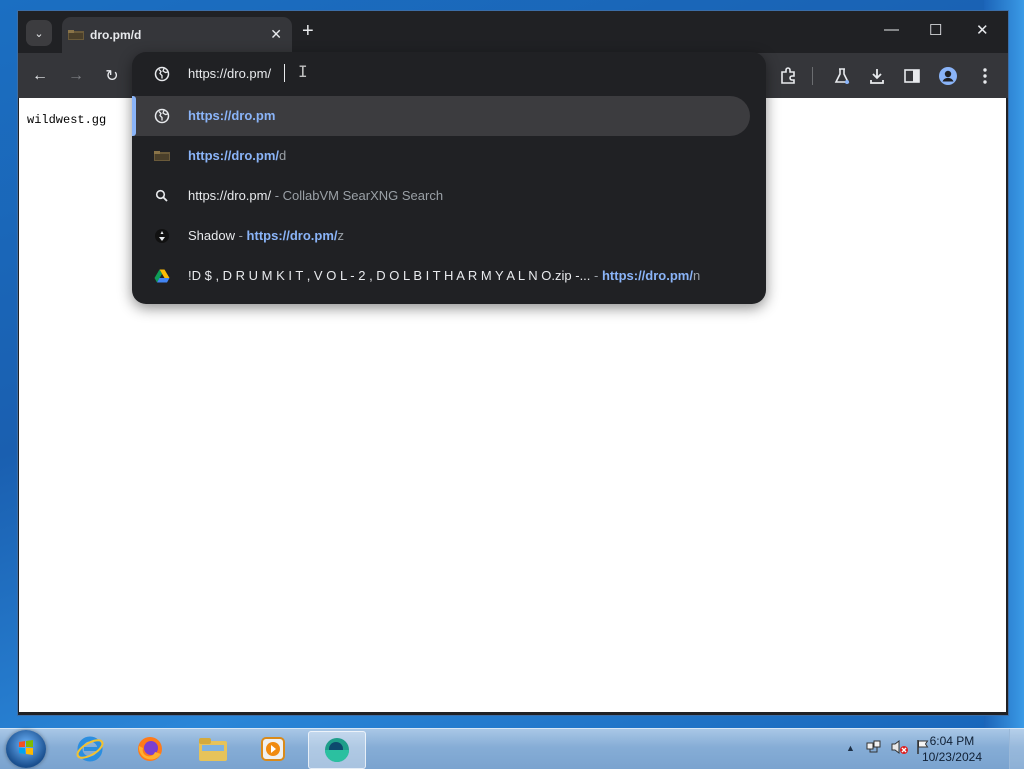 Image resolution: width=1024 pixels, height=769 pixels. I want to click on extensions-button, so click(788, 76).